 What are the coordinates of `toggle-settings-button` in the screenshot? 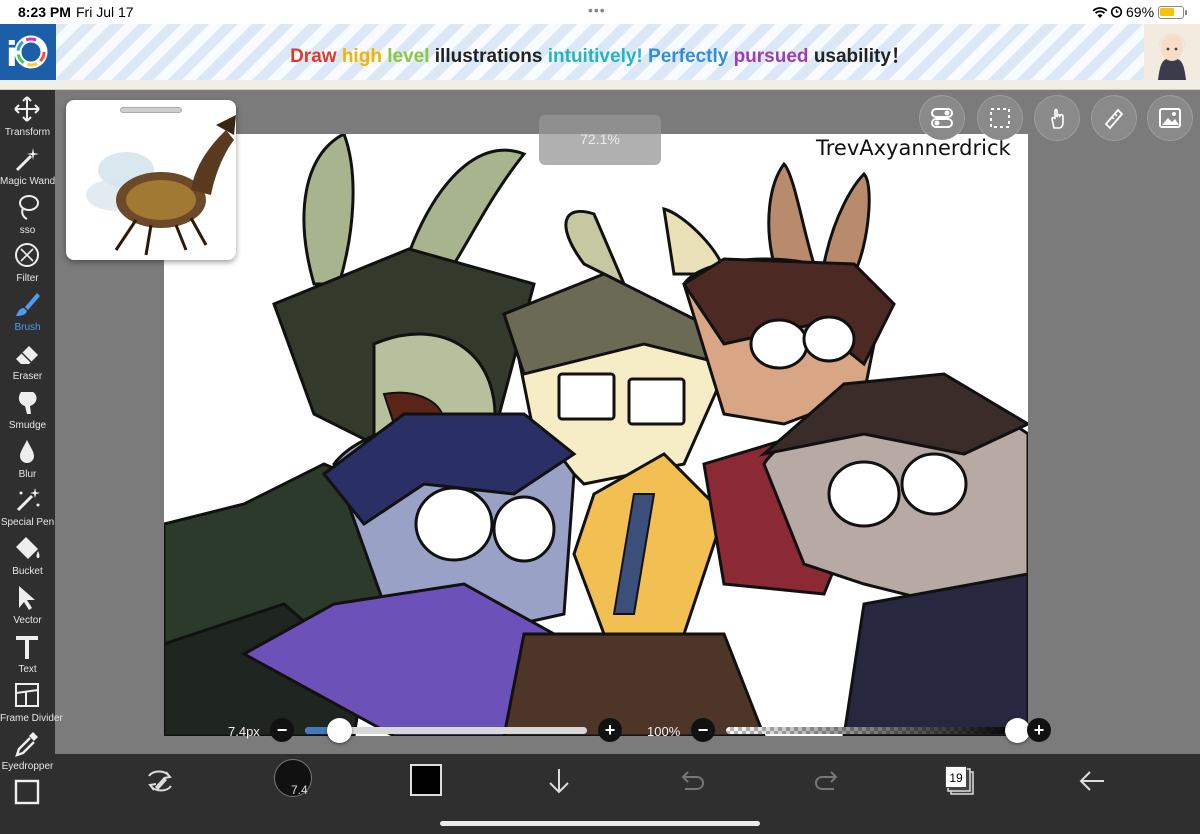 It's located at (942, 118).